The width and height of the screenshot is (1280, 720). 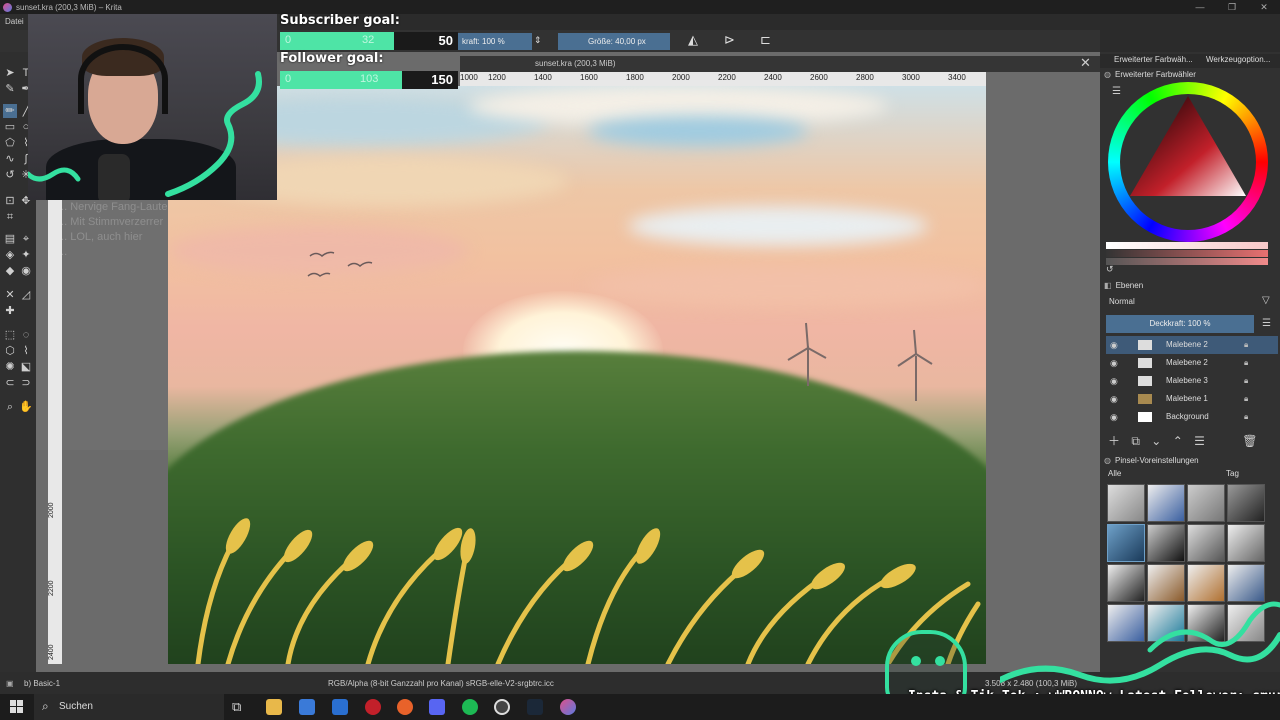 What do you see at coordinates (51, 652) in the screenshot?
I see `ruler-label: 2400` at bounding box center [51, 652].